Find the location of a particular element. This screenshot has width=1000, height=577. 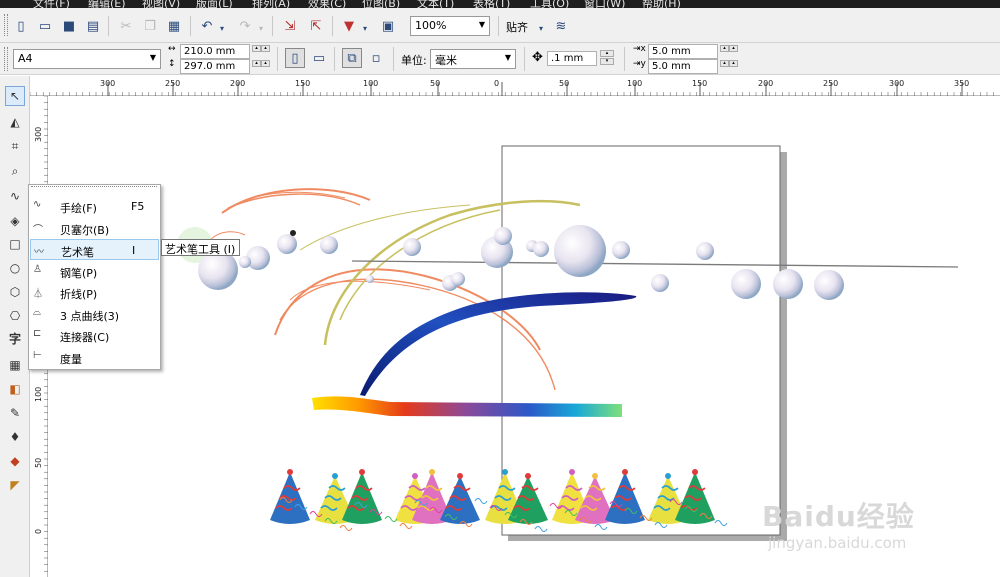

fill-tool-icon: ◆ is located at coordinates (15, 461).